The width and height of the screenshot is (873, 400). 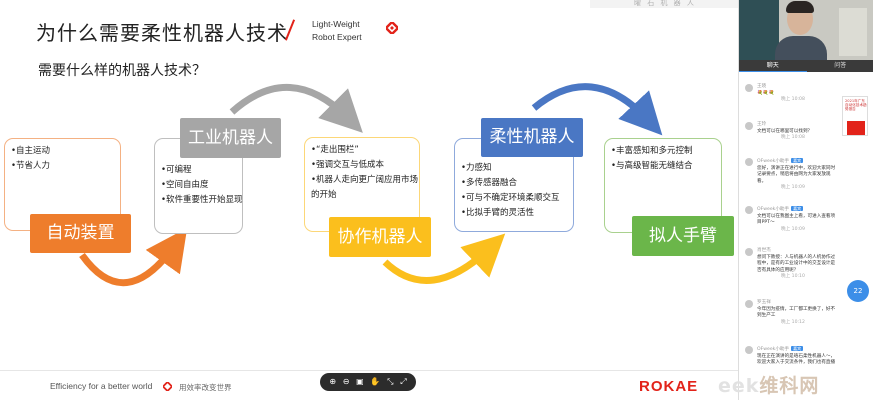 I want to click on chat-author: 罗玉祥, so click(x=764, y=302).